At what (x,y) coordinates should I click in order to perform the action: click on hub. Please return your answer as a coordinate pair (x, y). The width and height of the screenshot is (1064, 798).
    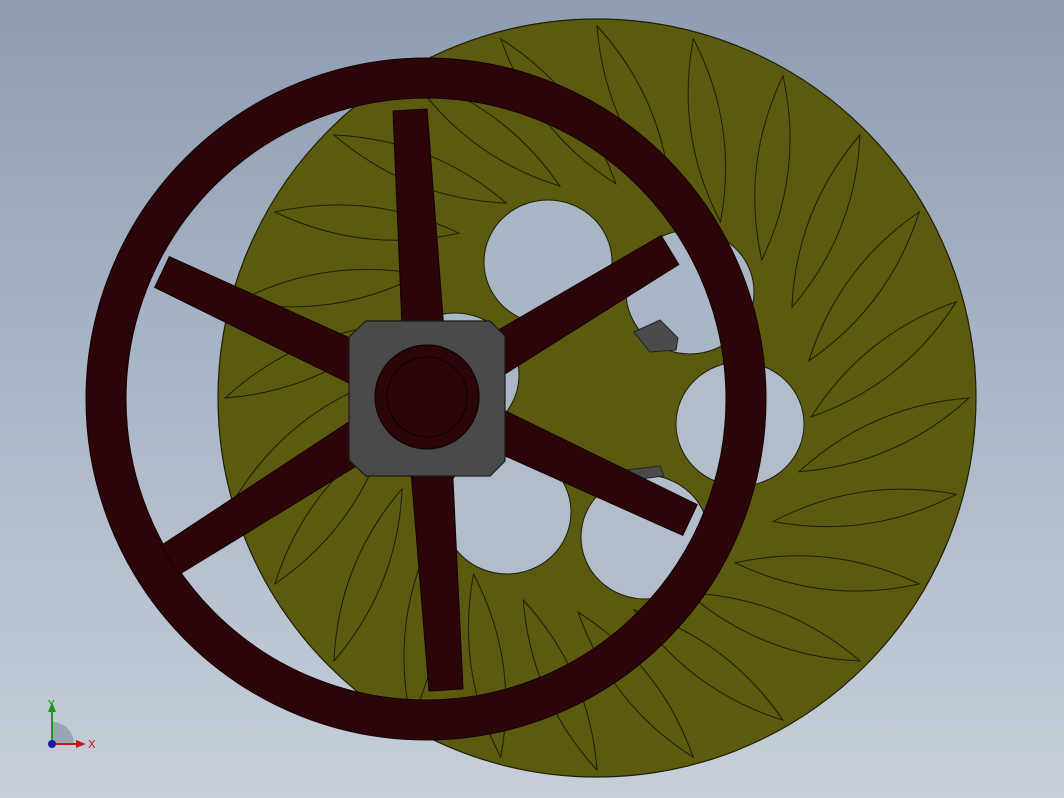
    Looking at the image, I should click on (427, 398).